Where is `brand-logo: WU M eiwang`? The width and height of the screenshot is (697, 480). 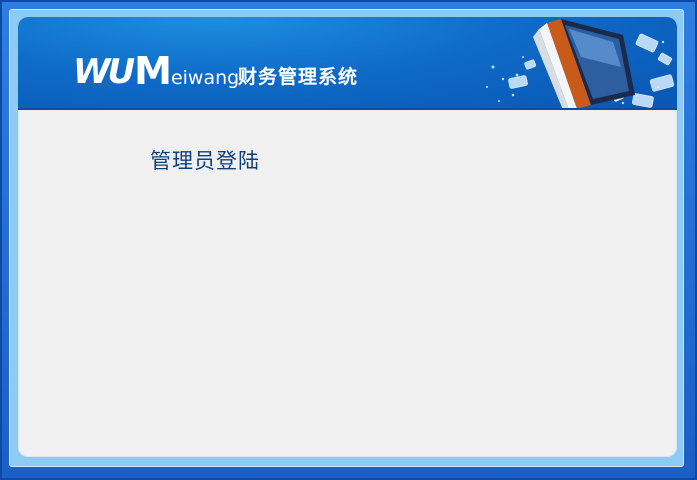
brand-logo: WU M eiwang is located at coordinates (156, 71).